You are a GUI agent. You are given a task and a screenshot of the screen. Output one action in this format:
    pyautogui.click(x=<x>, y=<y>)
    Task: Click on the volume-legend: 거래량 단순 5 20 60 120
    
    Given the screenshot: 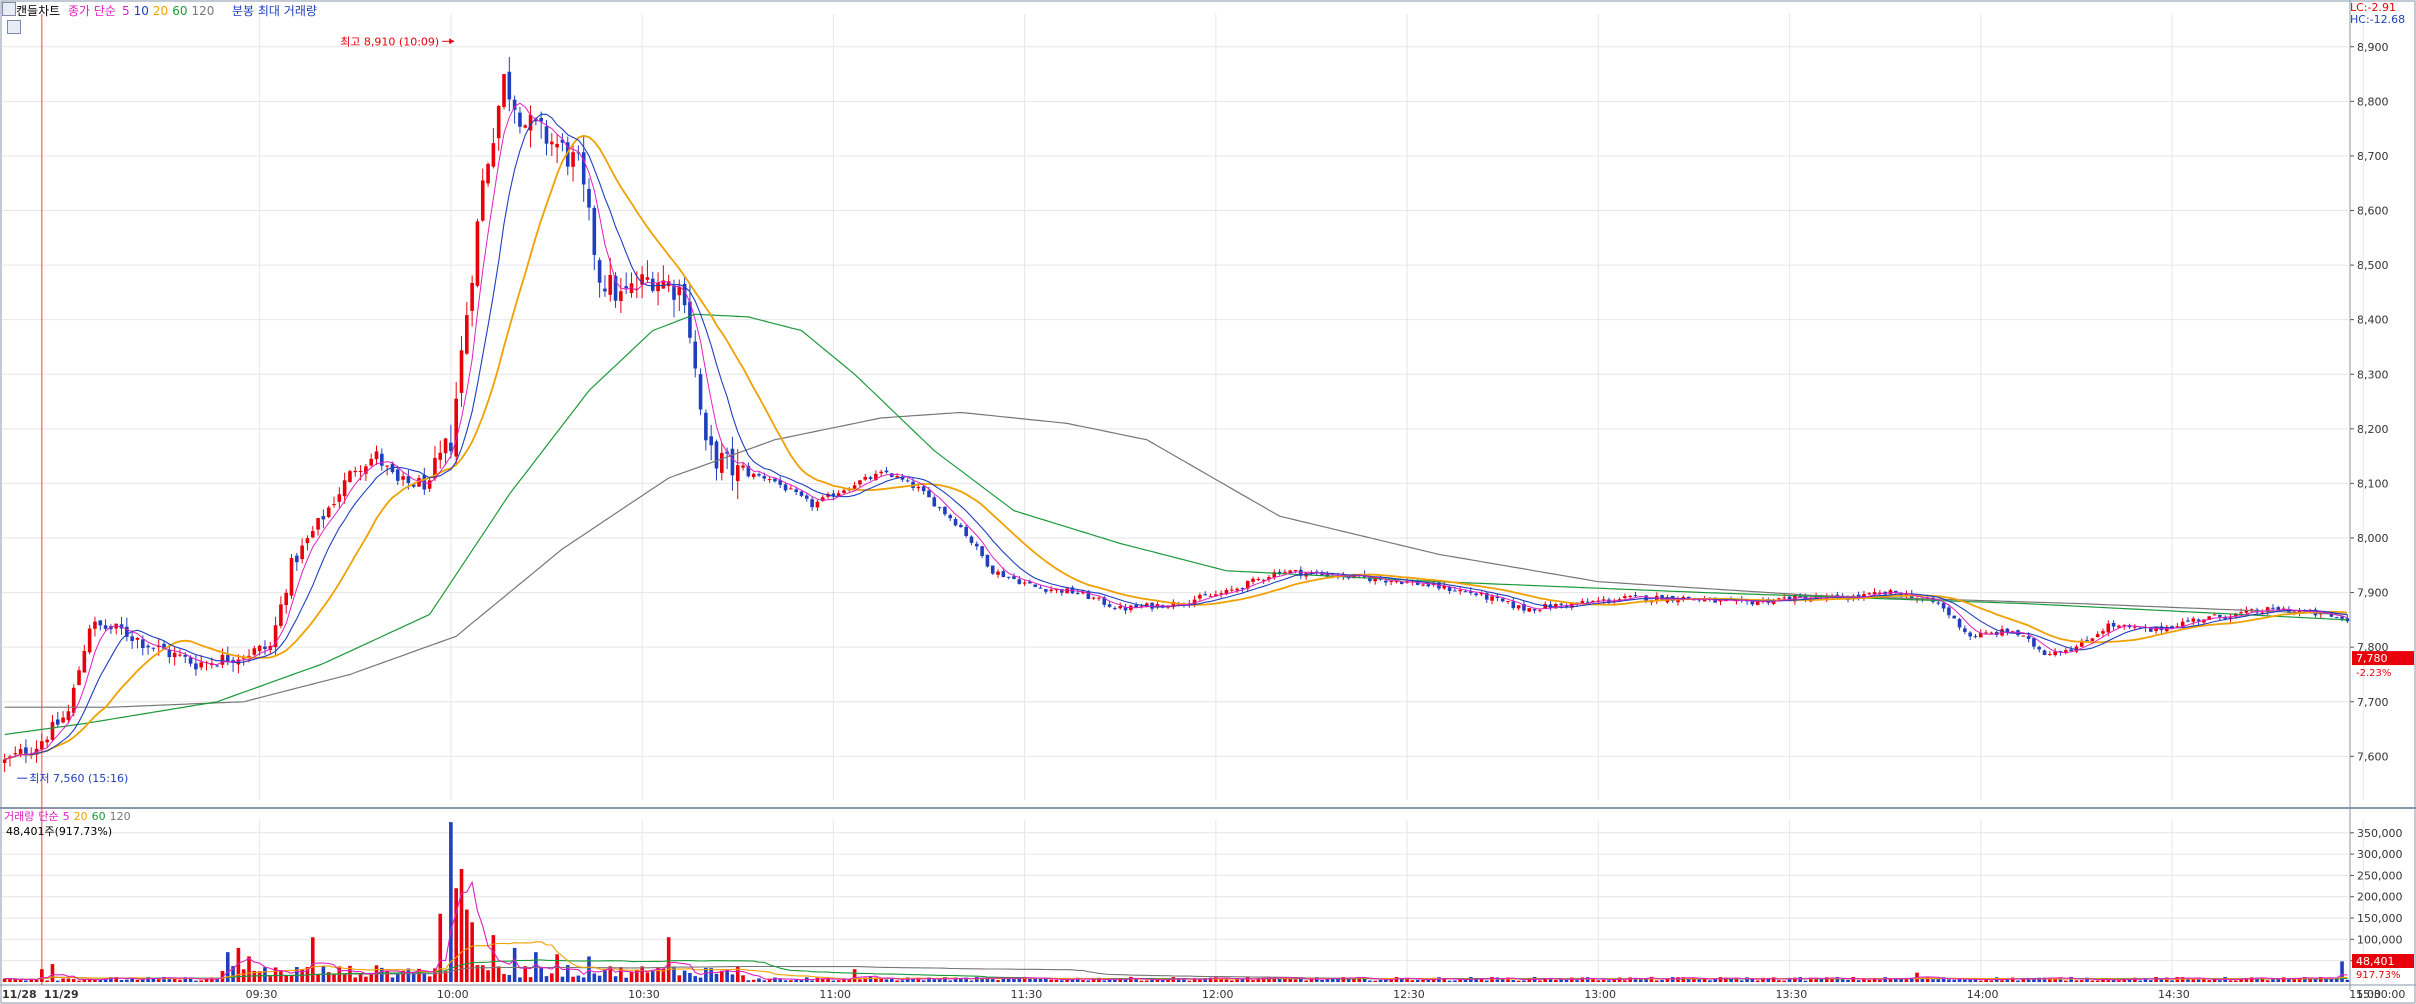 What is the action you would take?
    pyautogui.click(x=70, y=816)
    